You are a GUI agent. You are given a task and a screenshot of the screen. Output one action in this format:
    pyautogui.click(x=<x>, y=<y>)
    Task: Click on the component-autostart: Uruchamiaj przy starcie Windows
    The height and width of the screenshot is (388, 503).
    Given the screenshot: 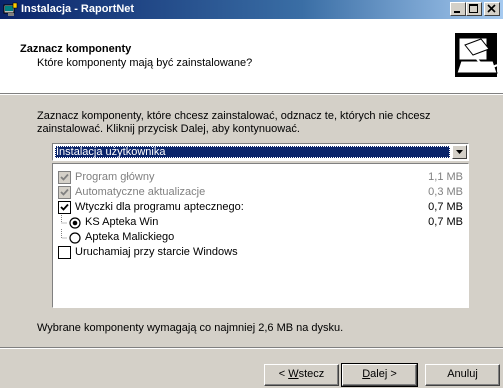 What is the action you would take?
    pyautogui.click(x=260, y=252)
    